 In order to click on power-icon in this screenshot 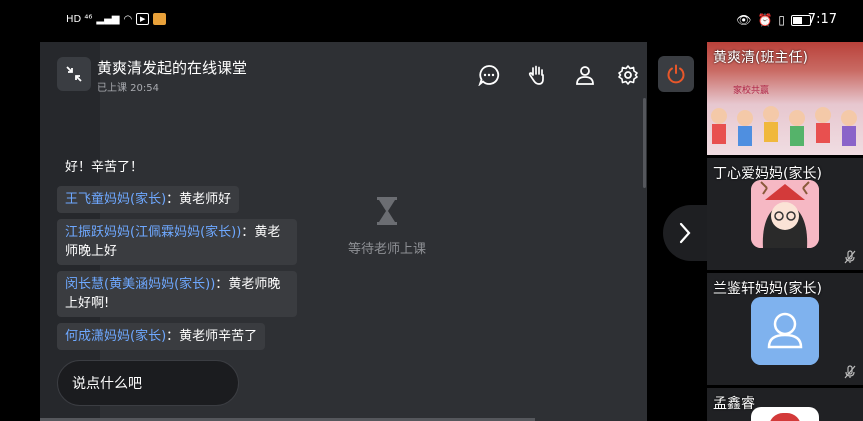, I will do `click(676, 74)`.